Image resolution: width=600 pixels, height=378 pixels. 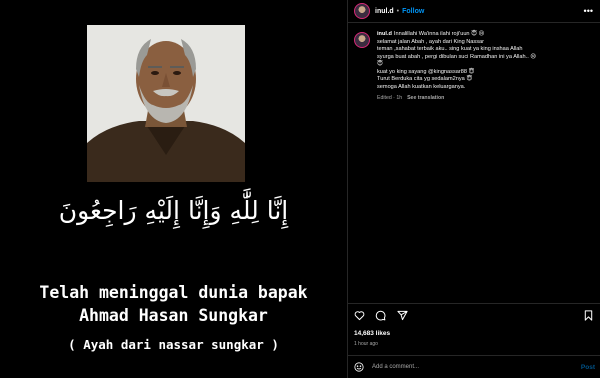 What do you see at coordinates (588, 315) in the screenshot?
I see `bookmark-icon` at bounding box center [588, 315].